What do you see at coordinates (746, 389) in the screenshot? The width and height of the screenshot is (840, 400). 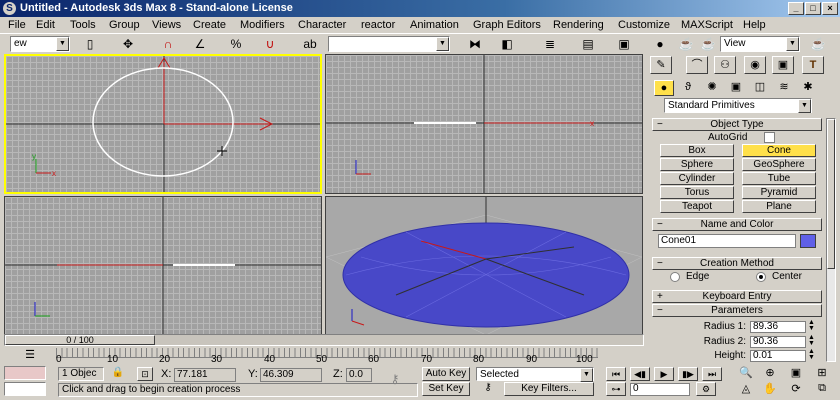 I see `field-of-view-icon: ◬` at bounding box center [746, 389].